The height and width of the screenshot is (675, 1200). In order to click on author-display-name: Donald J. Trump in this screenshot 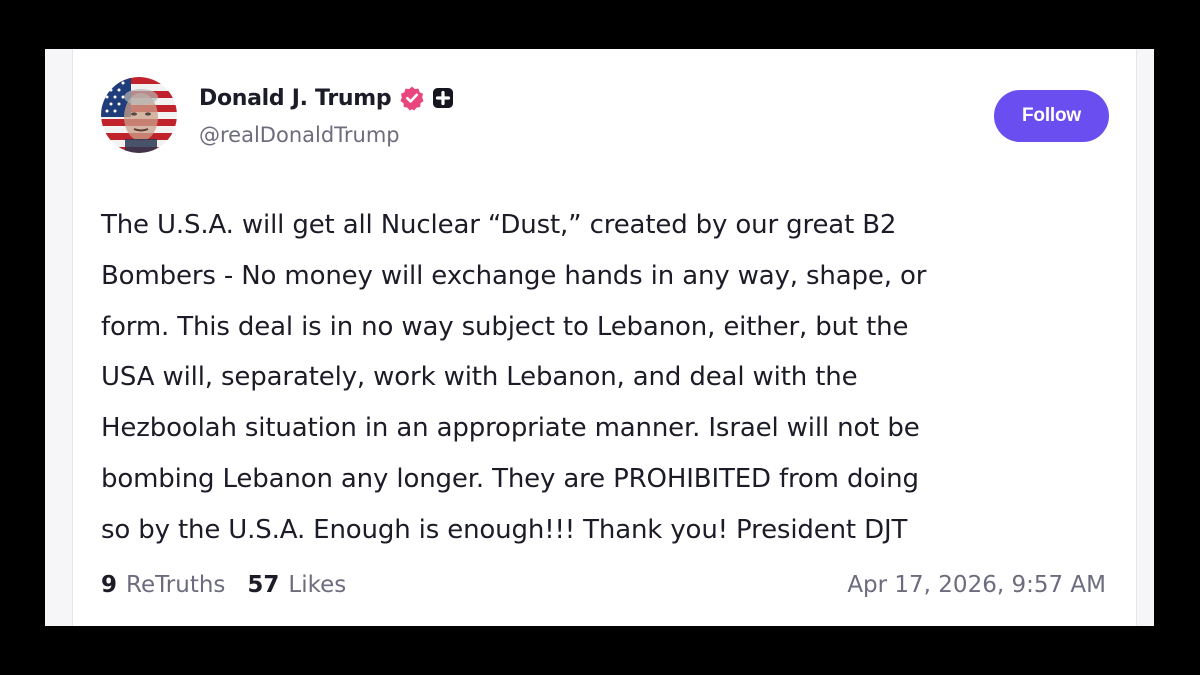, I will do `click(295, 98)`.